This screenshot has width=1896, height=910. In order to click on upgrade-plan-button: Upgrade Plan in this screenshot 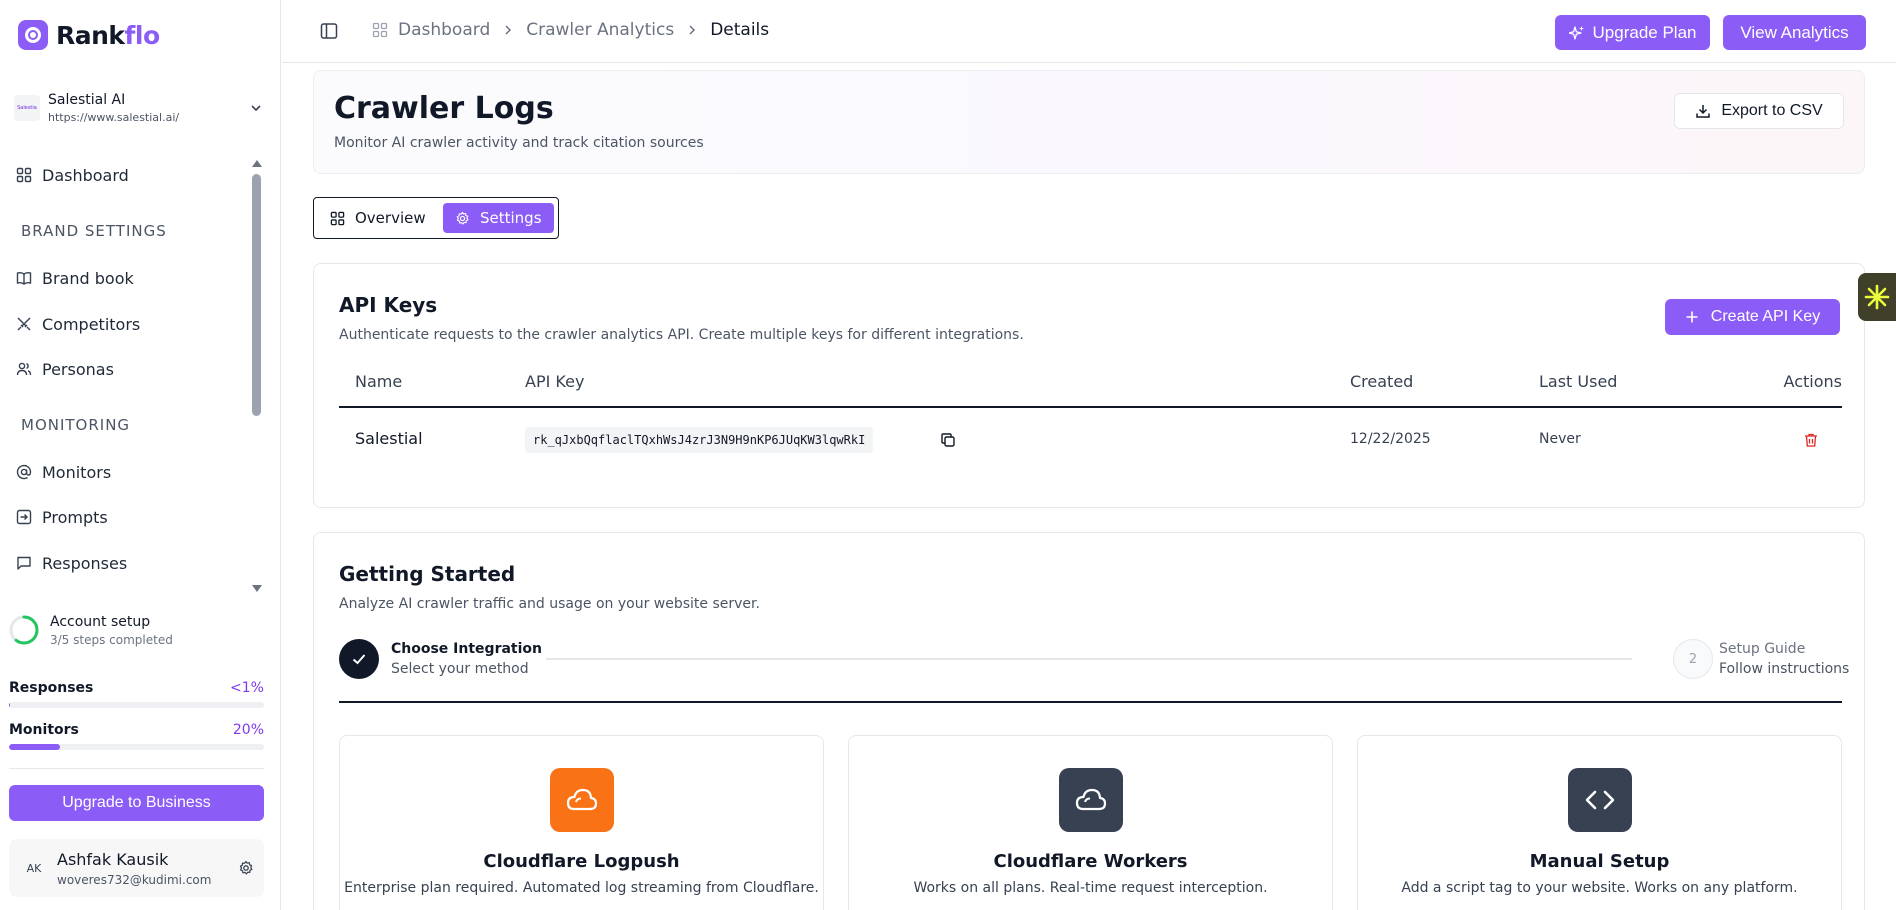, I will do `click(1632, 32)`.